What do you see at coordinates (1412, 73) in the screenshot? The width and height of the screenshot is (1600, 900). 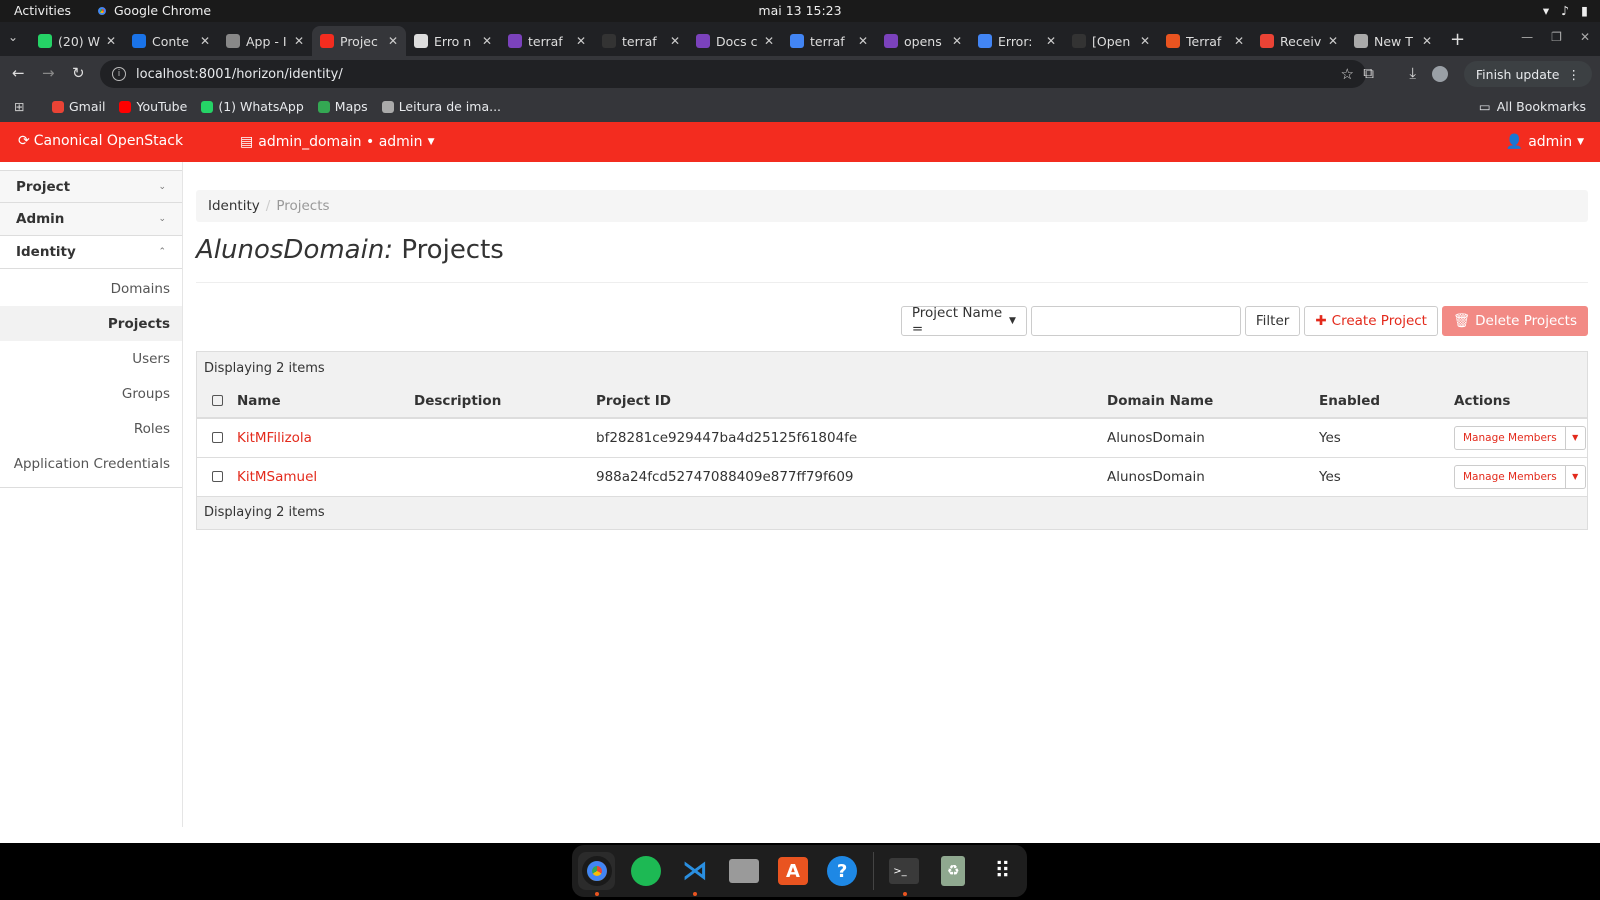 I see `download-icon: ⤓` at bounding box center [1412, 73].